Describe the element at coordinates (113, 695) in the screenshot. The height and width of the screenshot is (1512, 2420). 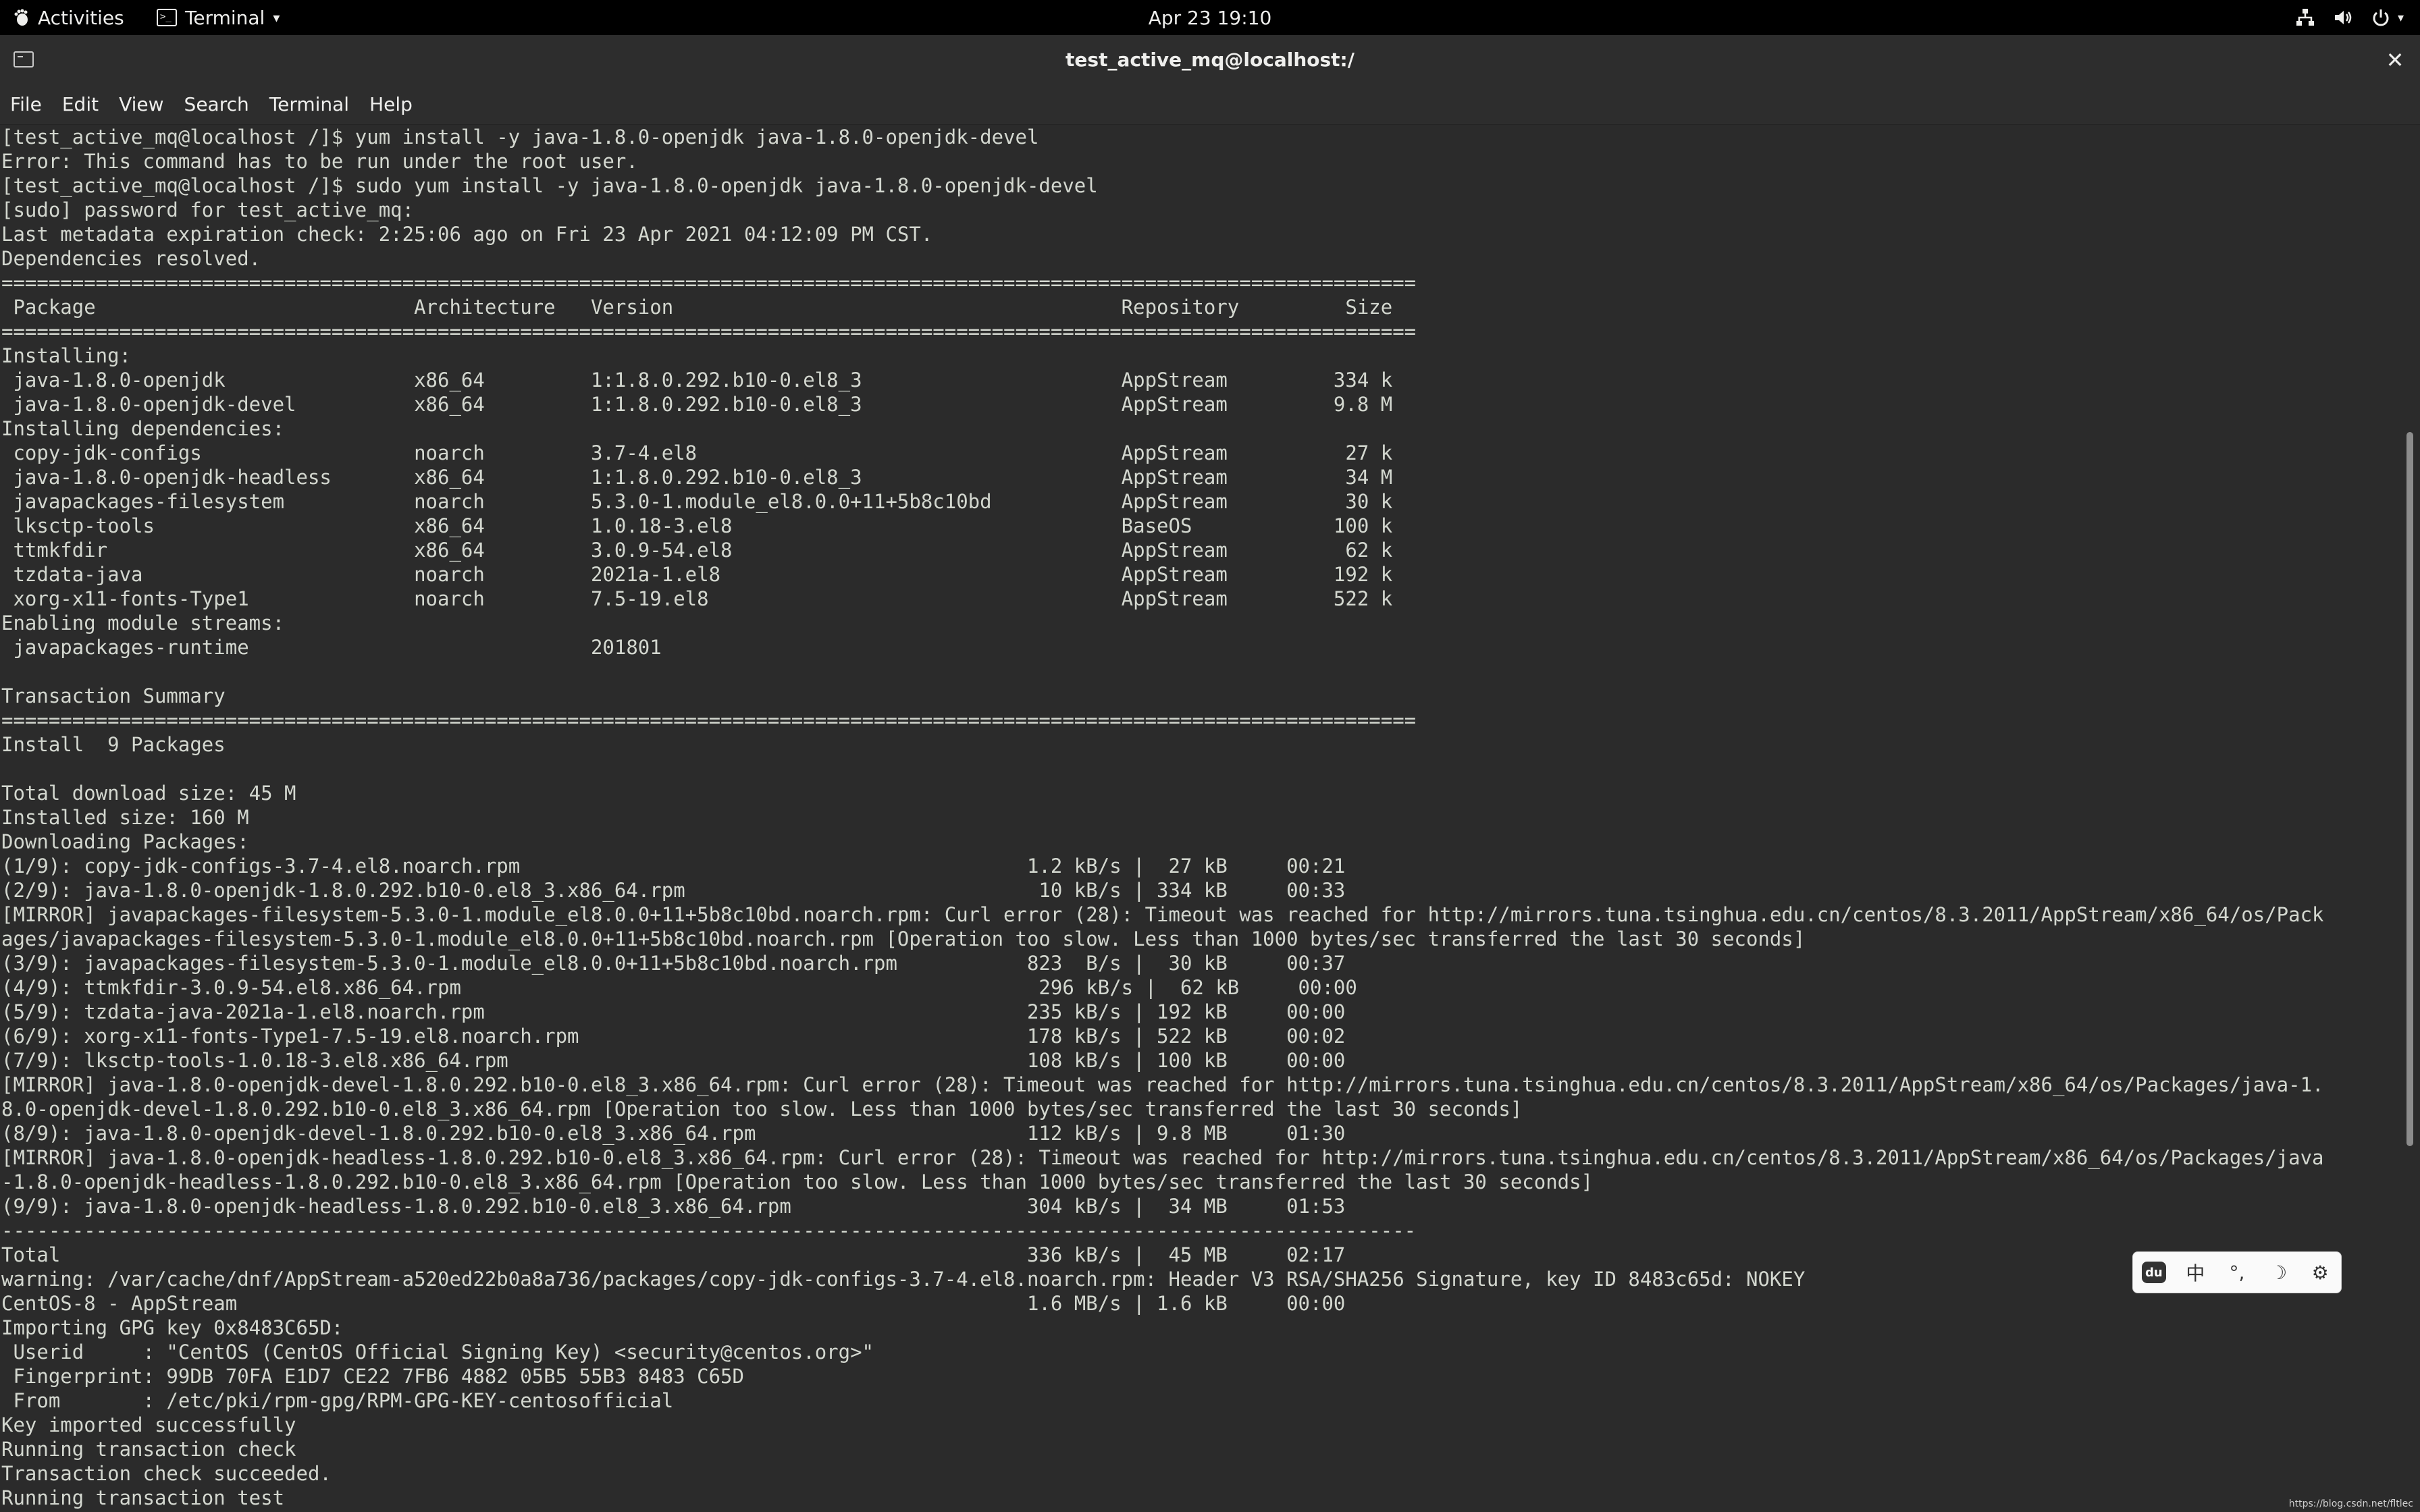
I see `terminal-line: Transaction Summary` at that location.